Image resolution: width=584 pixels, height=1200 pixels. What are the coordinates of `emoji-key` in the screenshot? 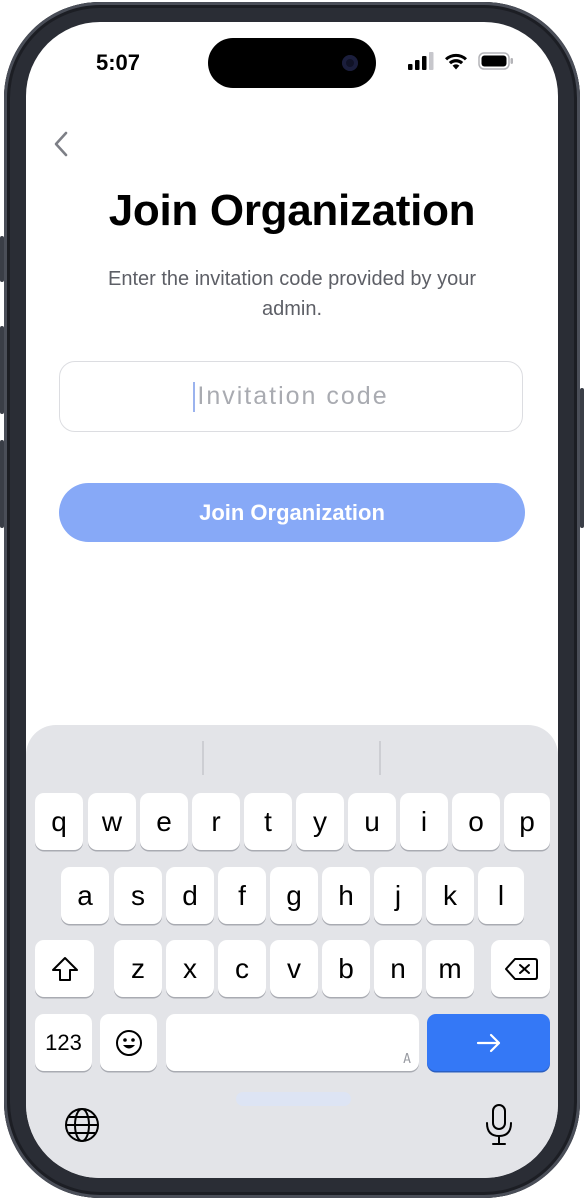 It's located at (128, 1042).